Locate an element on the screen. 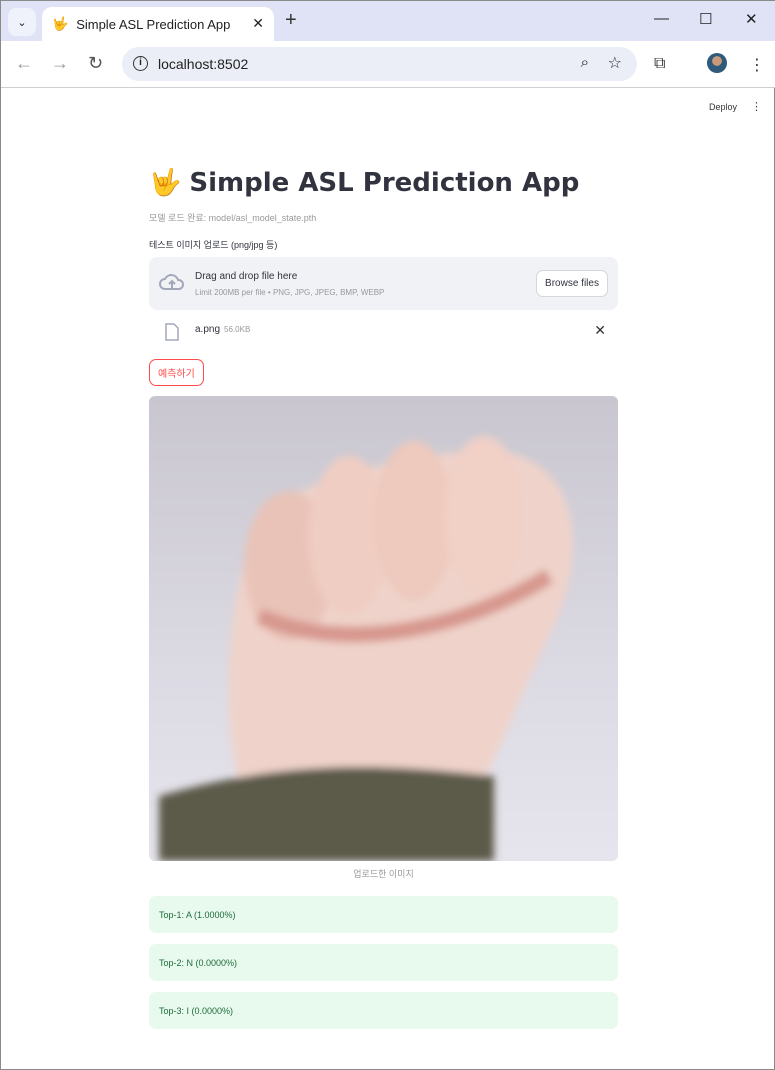 The image size is (775, 1070). tab-bar: ⌄ 🤟 Simple ASL Prediction App ✕ + — ☐ ✕ is located at coordinates (388, 21).